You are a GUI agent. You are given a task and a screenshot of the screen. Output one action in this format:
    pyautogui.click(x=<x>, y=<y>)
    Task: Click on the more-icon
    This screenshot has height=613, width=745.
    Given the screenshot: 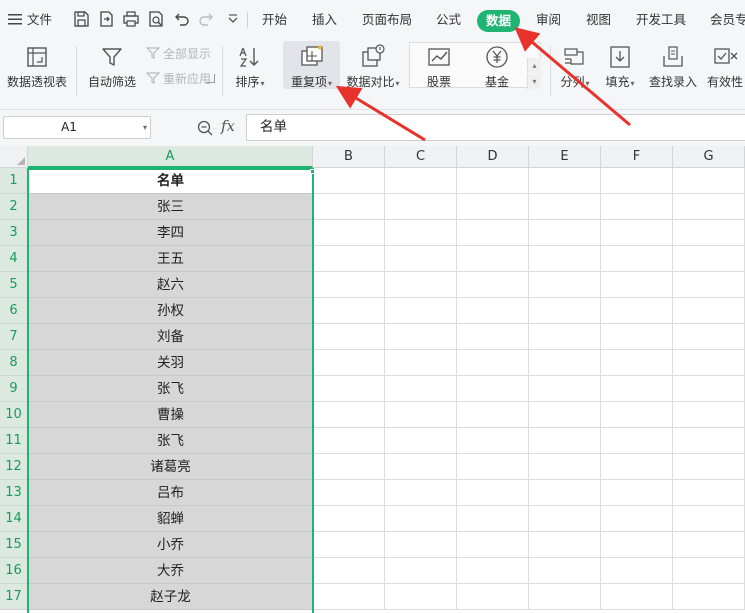 What is the action you would take?
    pyautogui.click(x=231, y=19)
    